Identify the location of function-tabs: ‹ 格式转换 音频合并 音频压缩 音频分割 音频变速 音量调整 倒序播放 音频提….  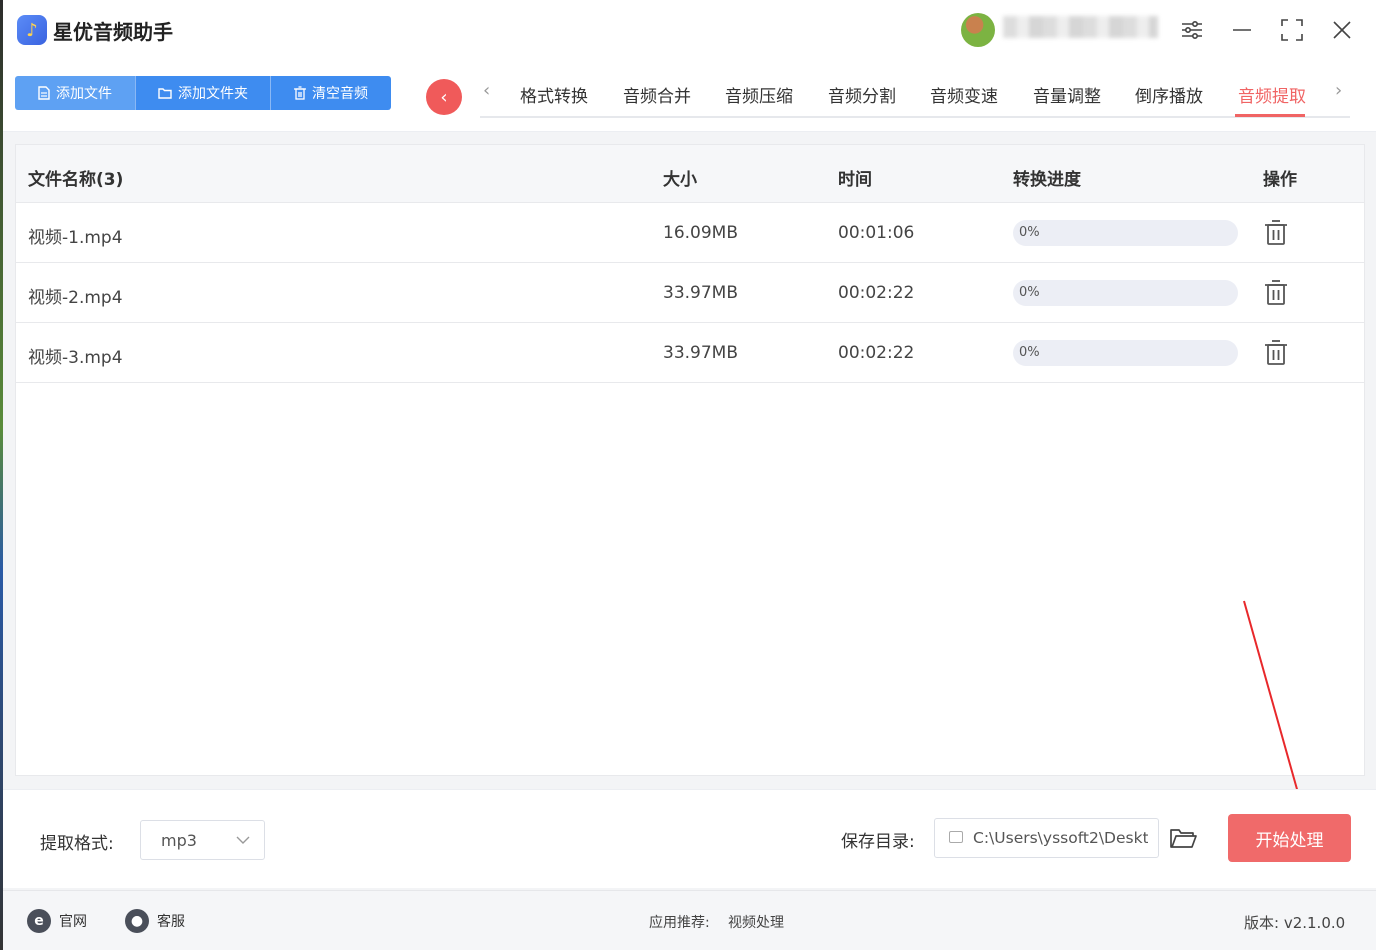
(915, 95).